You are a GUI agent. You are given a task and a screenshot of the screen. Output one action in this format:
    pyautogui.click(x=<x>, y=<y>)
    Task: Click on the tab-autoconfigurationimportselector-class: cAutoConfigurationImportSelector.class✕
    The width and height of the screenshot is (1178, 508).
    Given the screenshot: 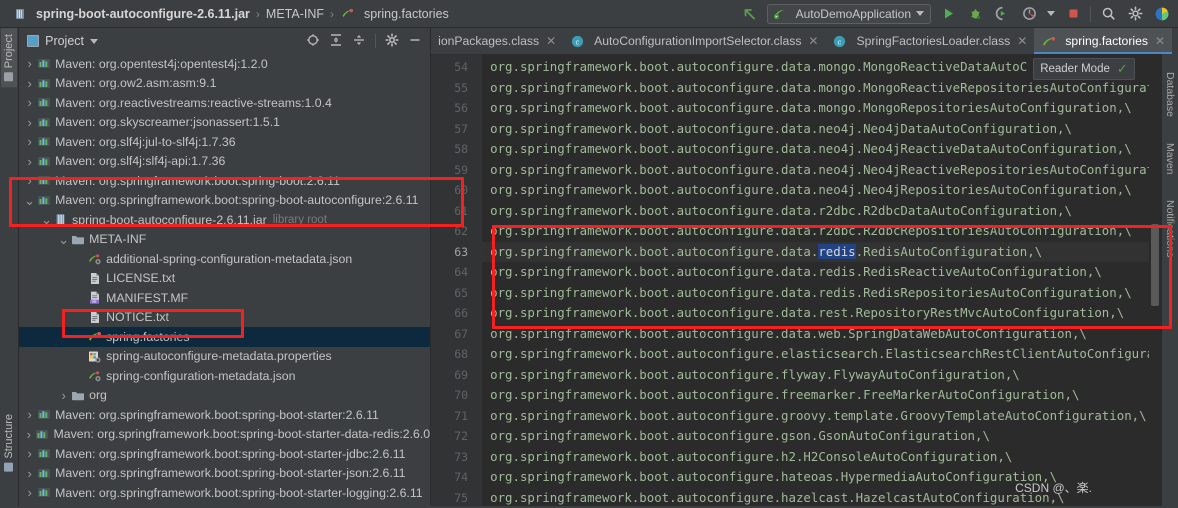 What is the action you would take?
    pyautogui.click(x=694, y=41)
    